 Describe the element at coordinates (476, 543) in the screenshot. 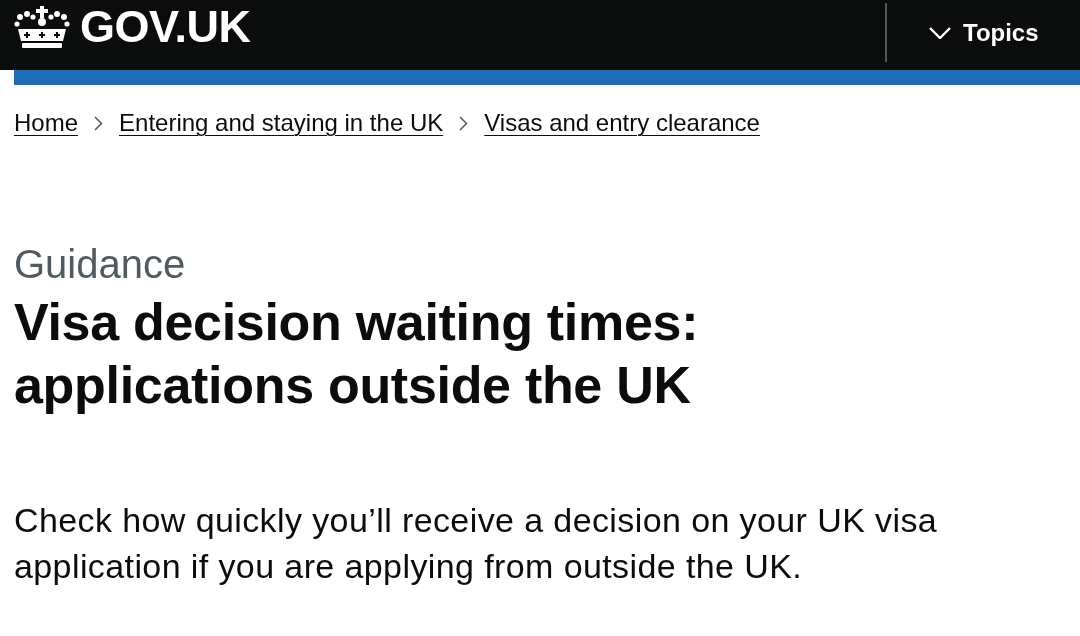

I see `page-summary: Check how quickly you’ll receive a decision on your UK visa application if you are applying from outside the UK.` at that location.